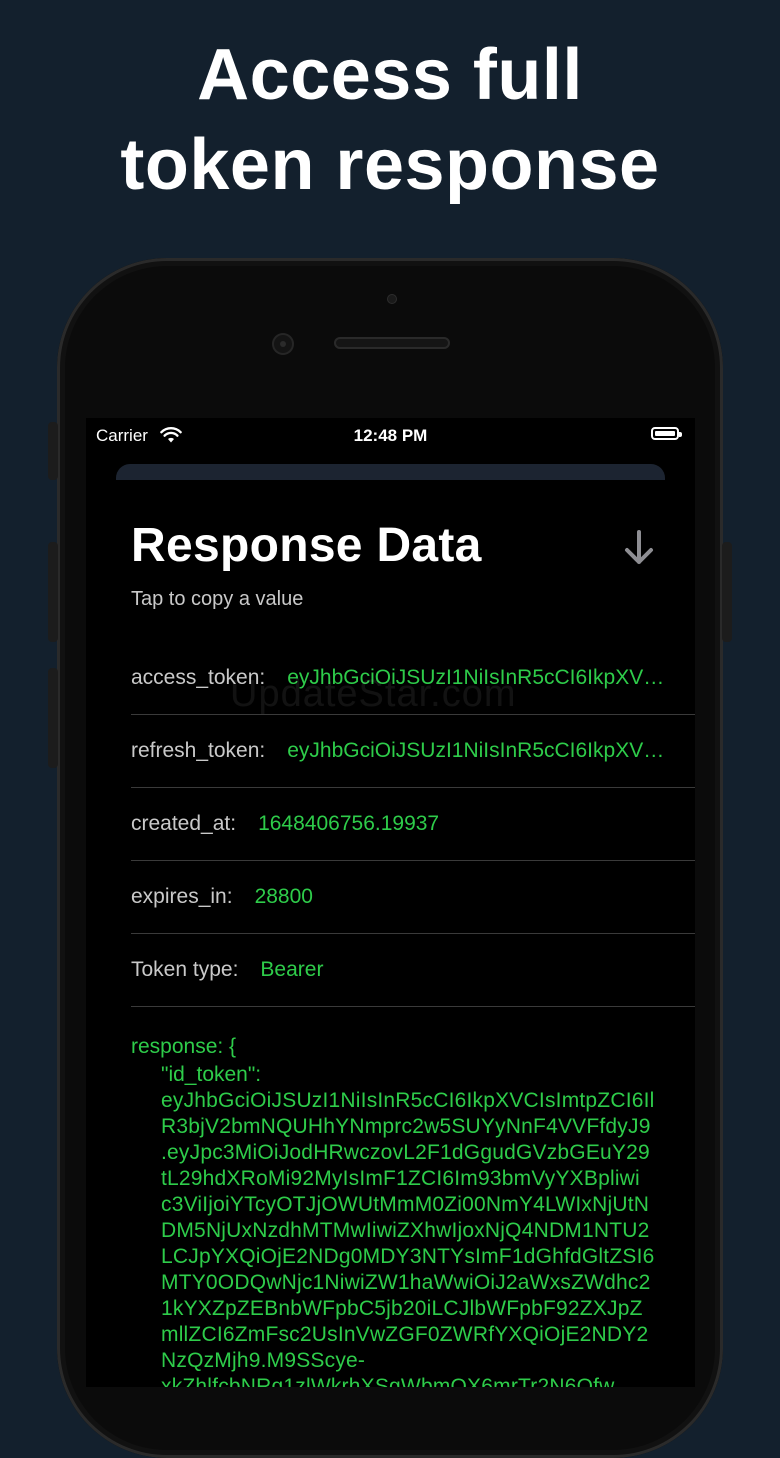 Image resolution: width=780 pixels, height=1458 pixels. Describe the element at coordinates (477, 970) in the screenshot. I see `field-value: Bearer` at that location.